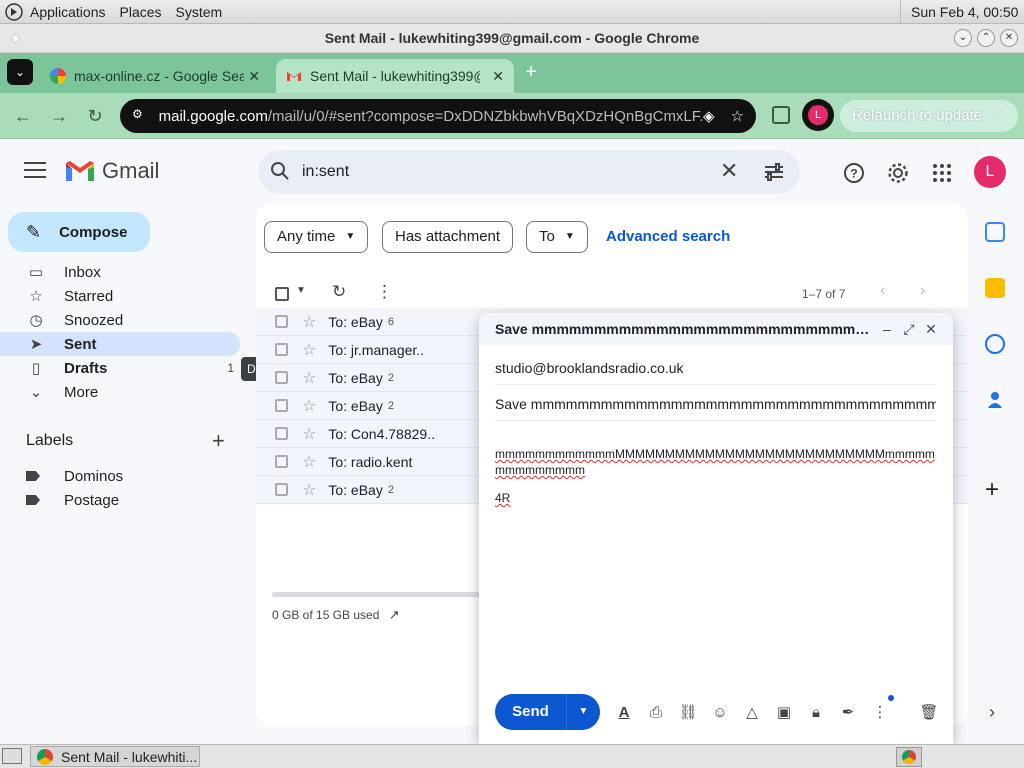 The width and height of the screenshot is (1024, 768). What do you see at coordinates (74, 476) in the screenshot?
I see `label-dominos: Dominos` at bounding box center [74, 476].